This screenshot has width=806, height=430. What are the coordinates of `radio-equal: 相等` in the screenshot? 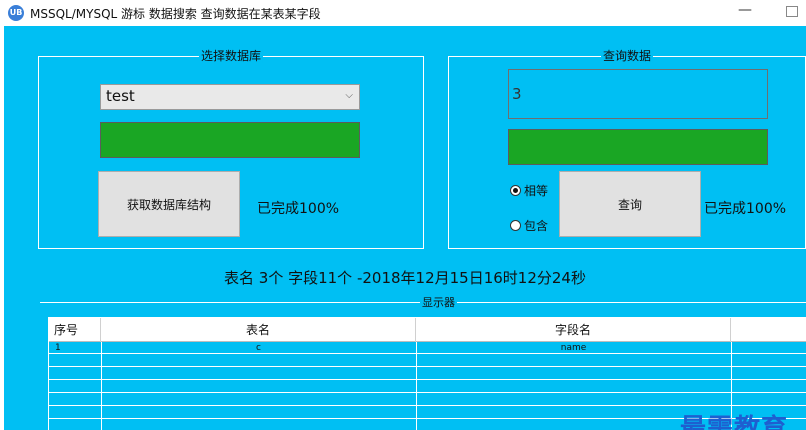 It's located at (529, 190).